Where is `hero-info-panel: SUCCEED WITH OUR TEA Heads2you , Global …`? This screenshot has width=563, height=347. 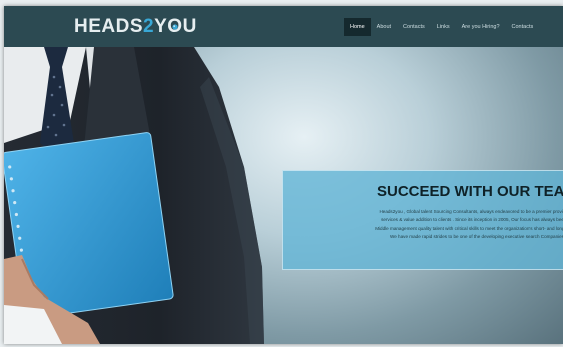
hero-info-panel: SUCCEED WITH OUR TEA Heads2you , Global … is located at coordinates (422, 220).